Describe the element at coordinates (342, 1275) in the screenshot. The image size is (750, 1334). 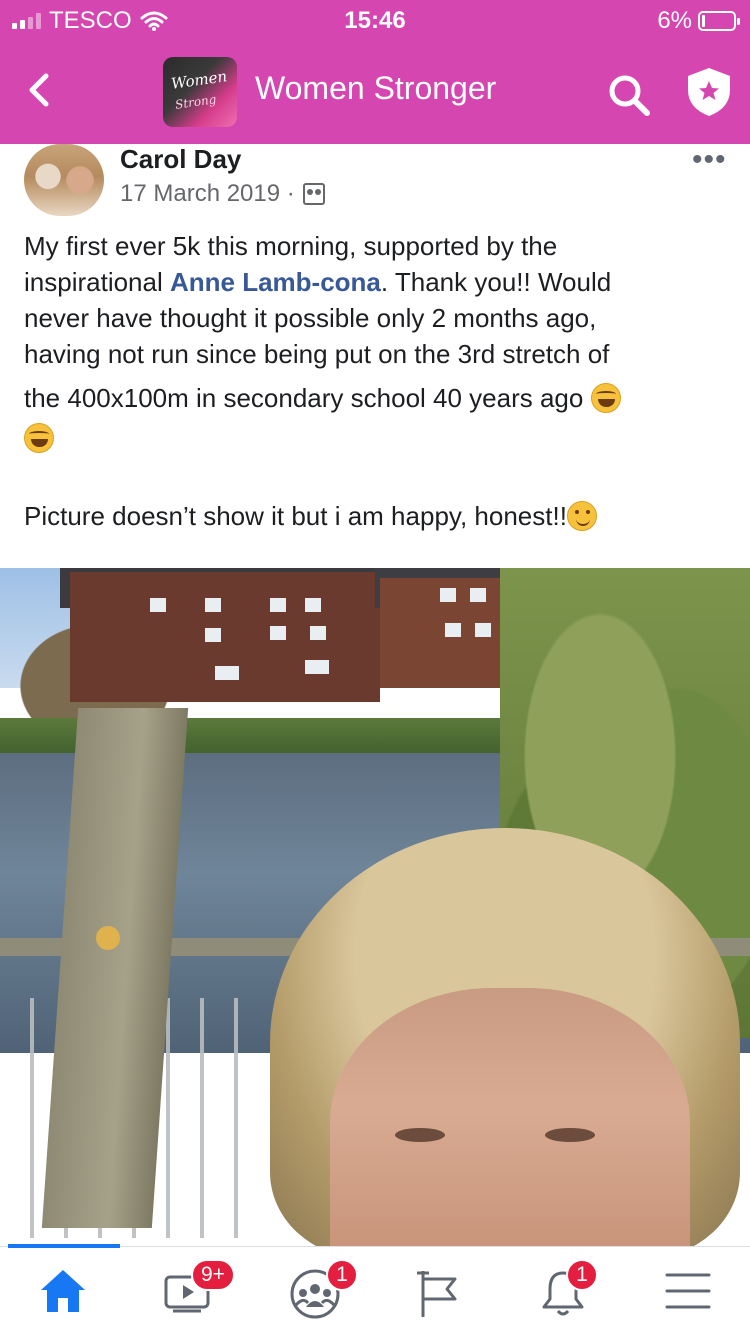
I see `groups-notification-badge: 1` at that location.